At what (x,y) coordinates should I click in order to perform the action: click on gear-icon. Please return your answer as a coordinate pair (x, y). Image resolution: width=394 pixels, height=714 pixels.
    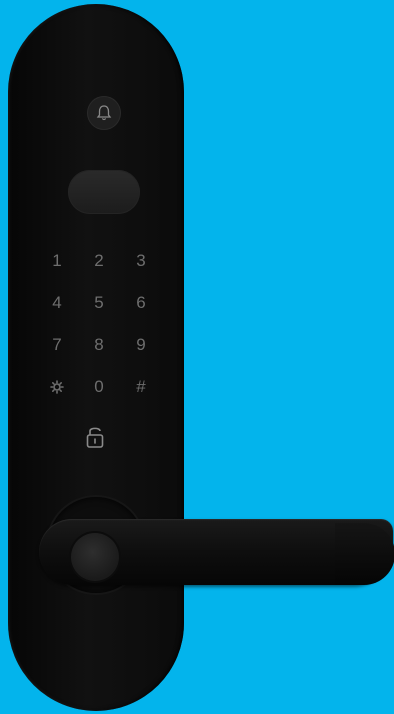
    Looking at the image, I should click on (57, 387).